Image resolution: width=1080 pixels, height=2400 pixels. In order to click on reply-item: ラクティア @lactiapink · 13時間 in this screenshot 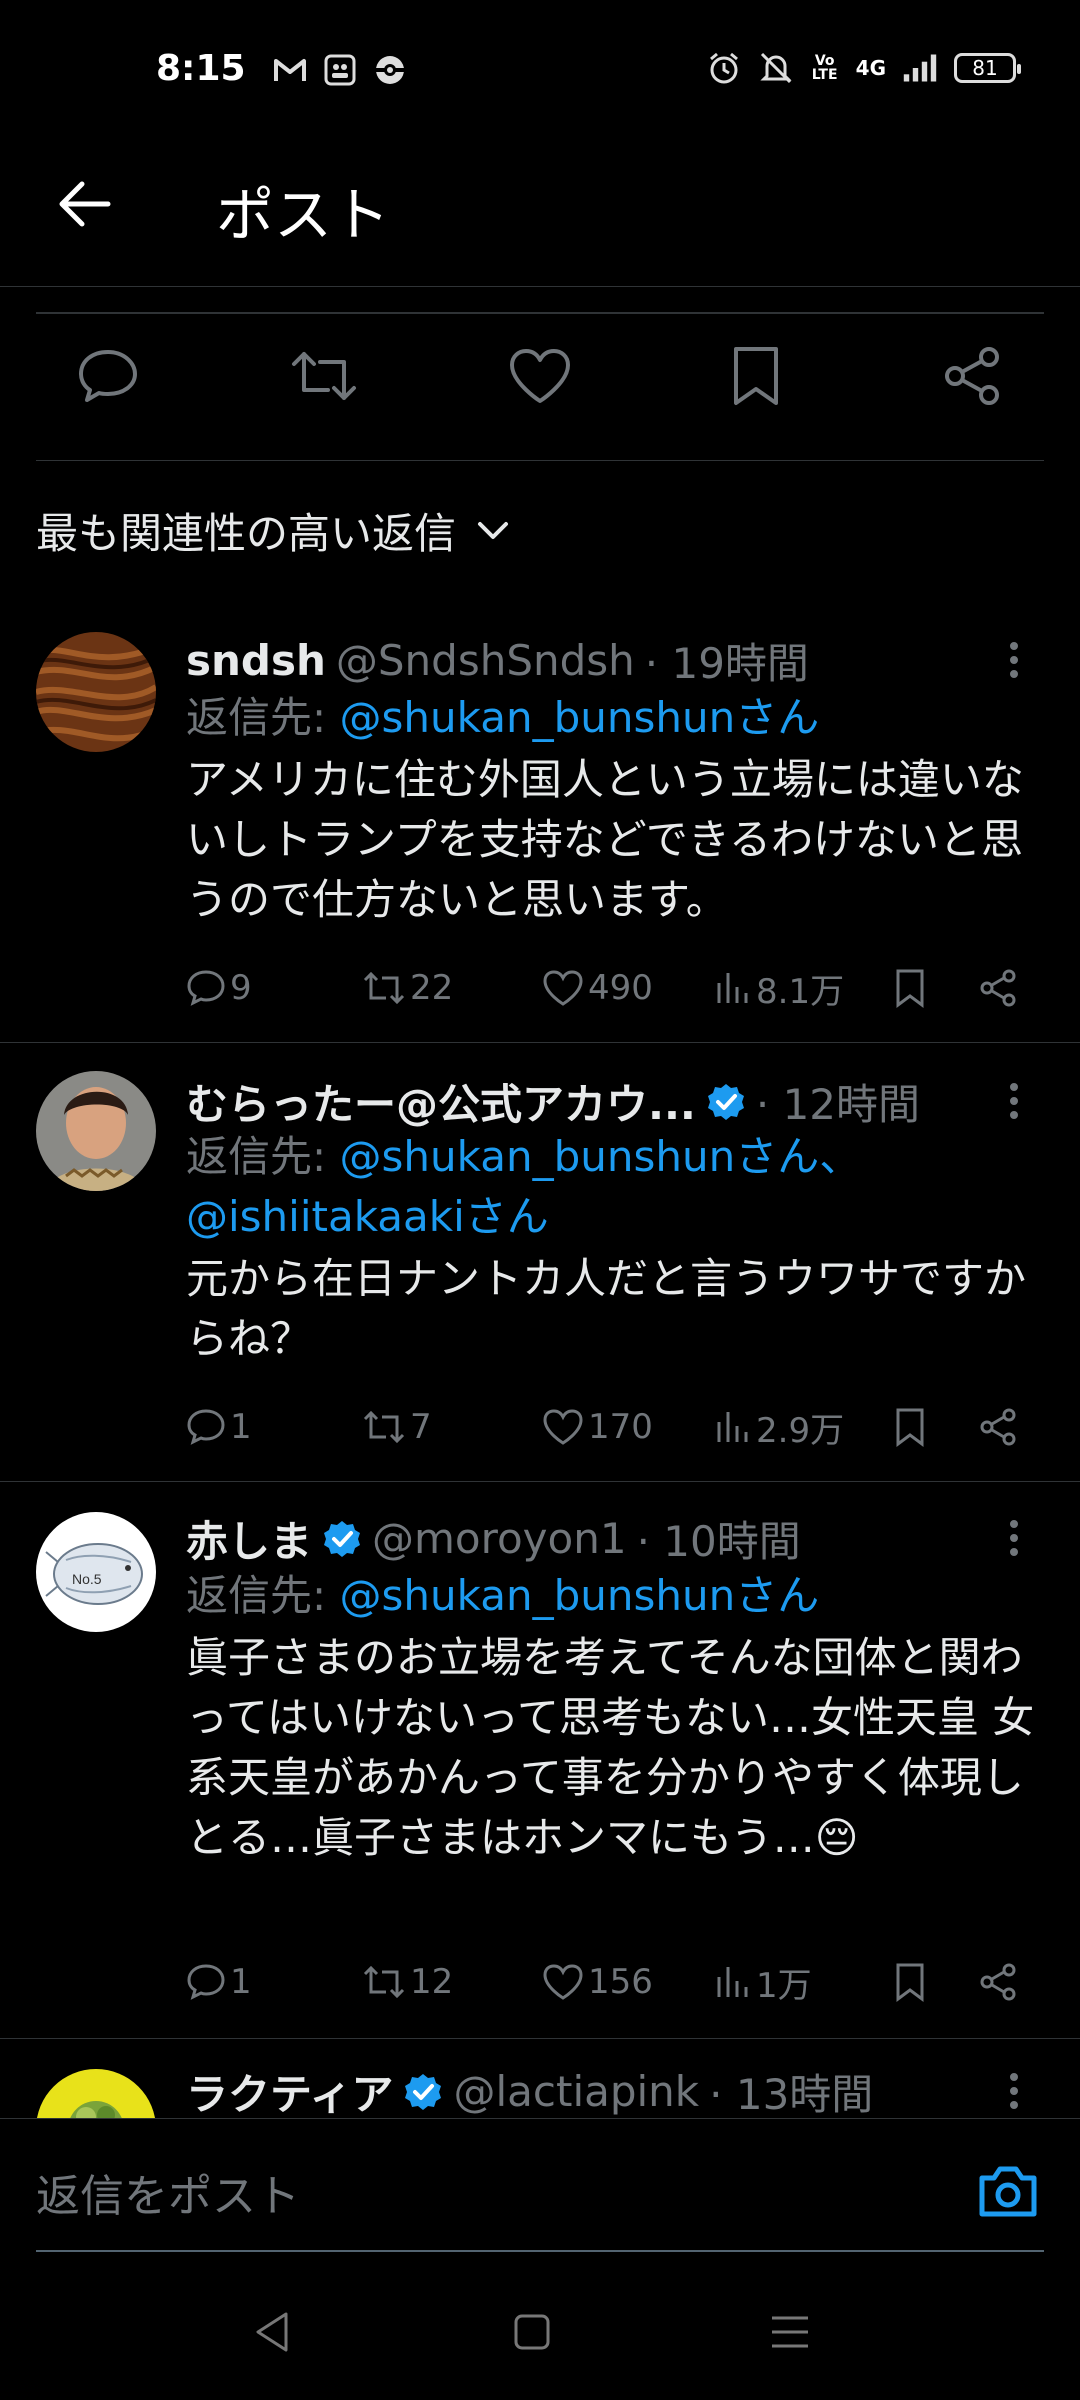, I will do `click(540, 2079)`.